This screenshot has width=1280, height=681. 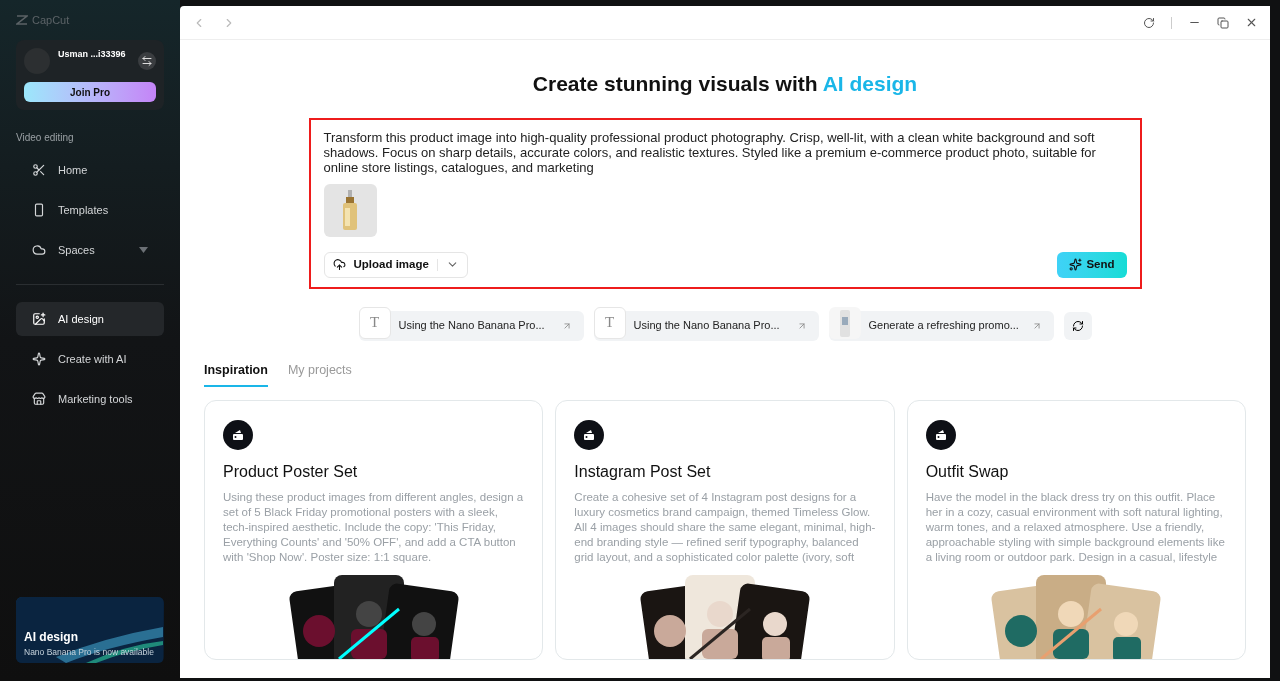 I want to click on card-title: Outfit Swap, so click(x=967, y=471).